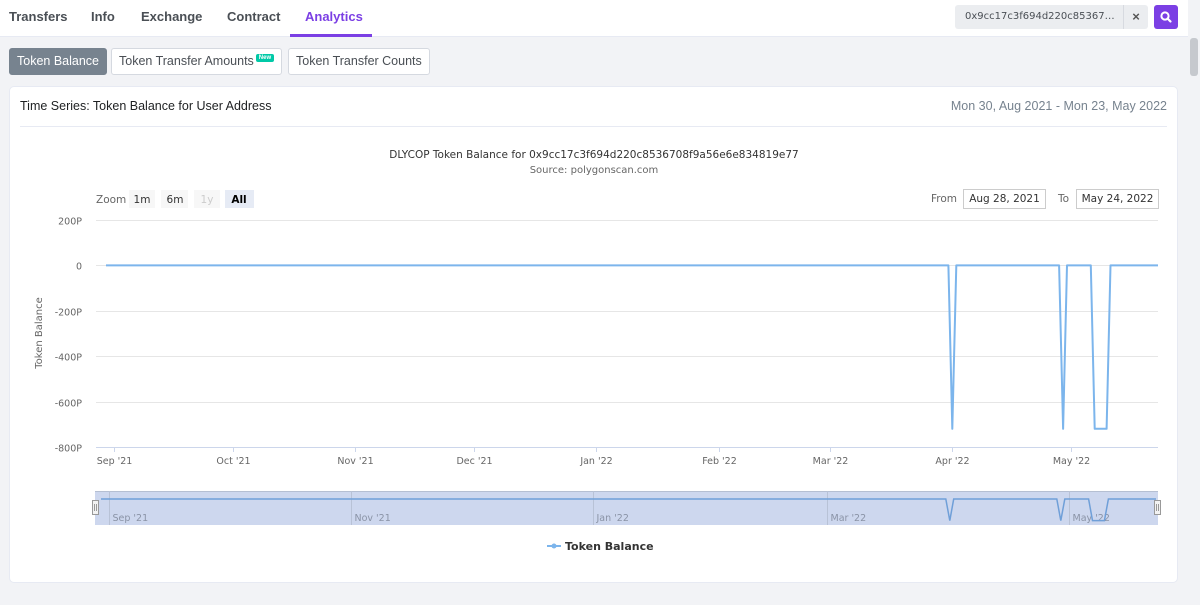 The height and width of the screenshot is (605, 1200). Describe the element at coordinates (95, 507) in the screenshot. I see `navigator-left-handle` at that location.